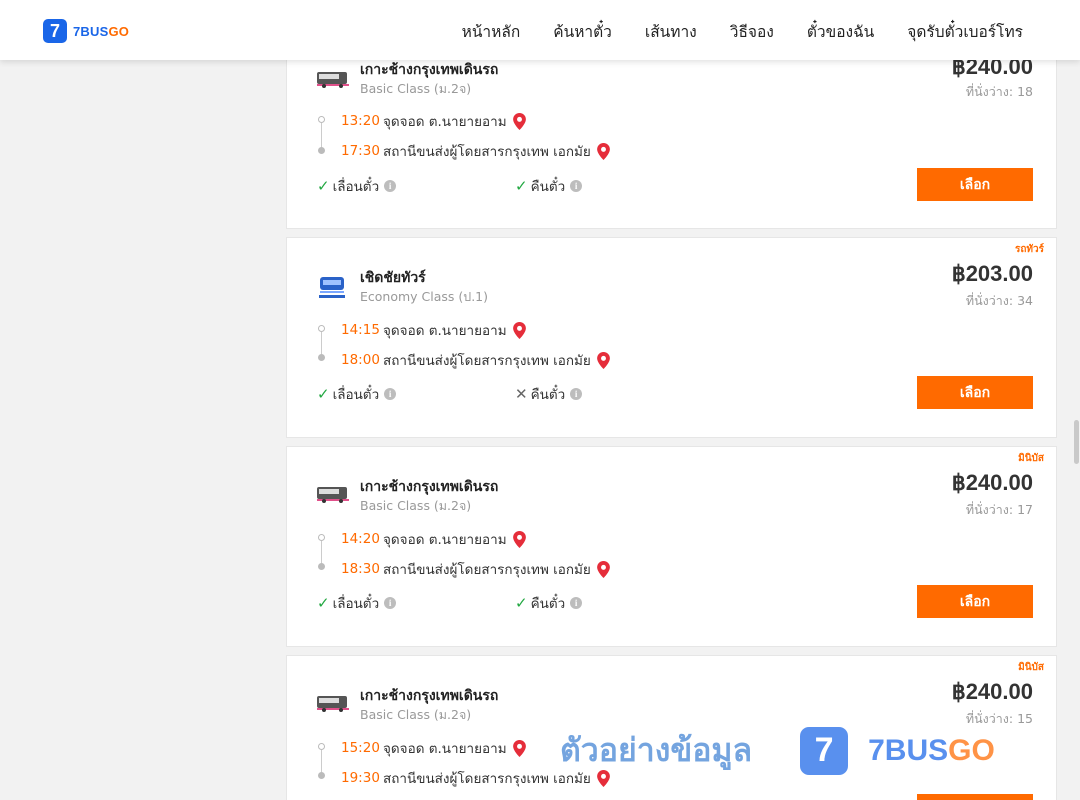  What do you see at coordinates (424, 296) in the screenshot?
I see `bus-class: Economy Class (ป.1)` at bounding box center [424, 296].